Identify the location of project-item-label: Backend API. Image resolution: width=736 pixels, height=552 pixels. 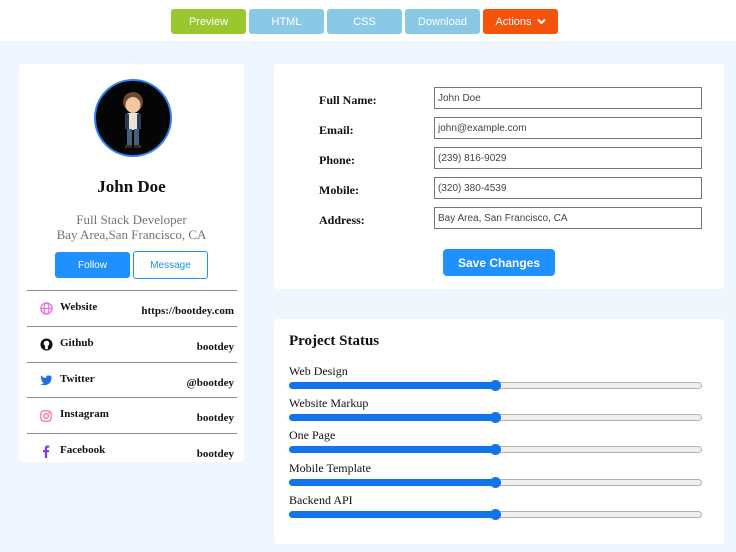
(321, 500).